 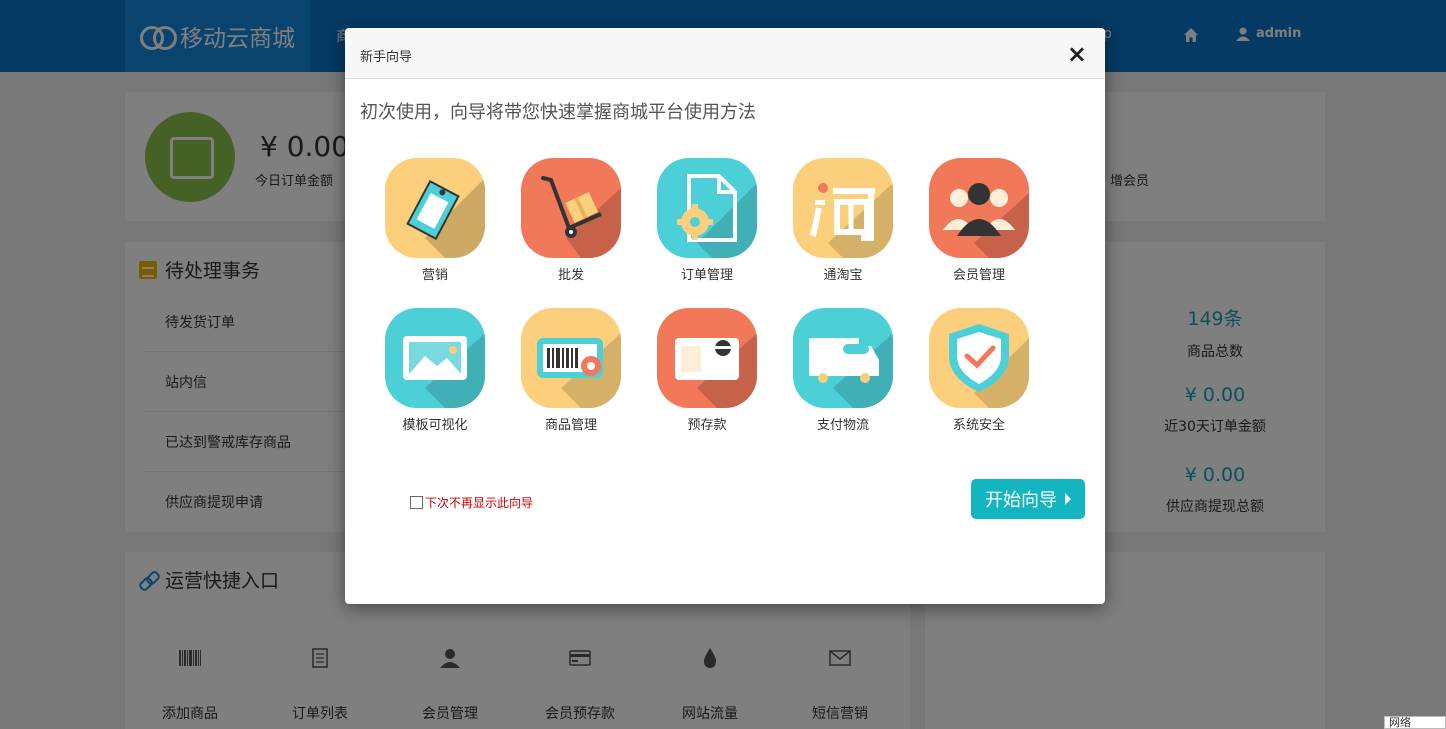 I want to click on guide-row: 营销 批发 订单管理 通淘宝 会员管理, so click(x=735, y=233).